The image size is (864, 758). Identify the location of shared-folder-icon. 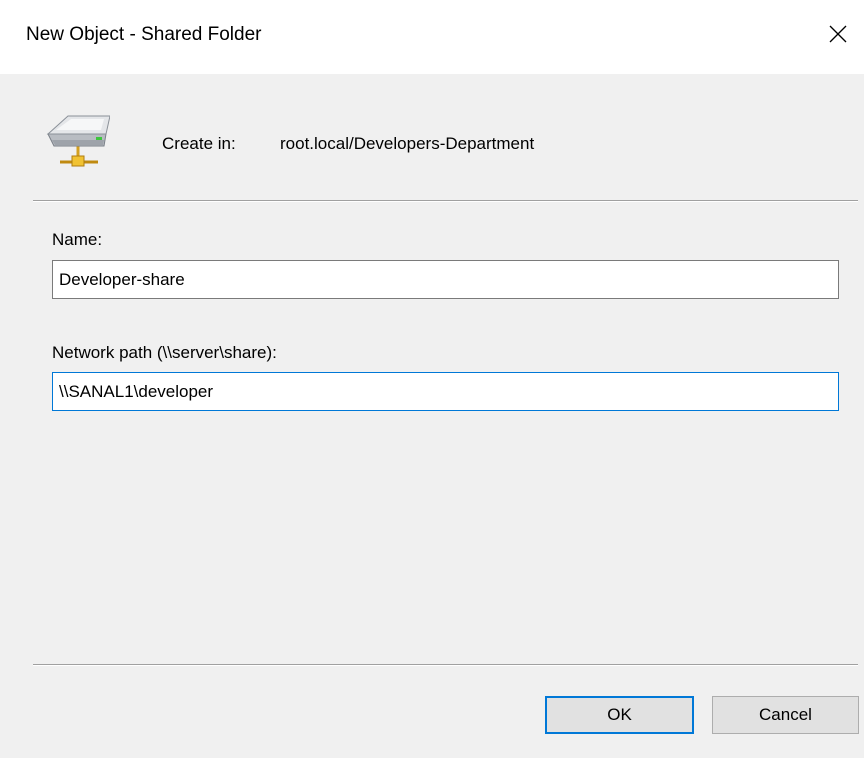
(78, 141).